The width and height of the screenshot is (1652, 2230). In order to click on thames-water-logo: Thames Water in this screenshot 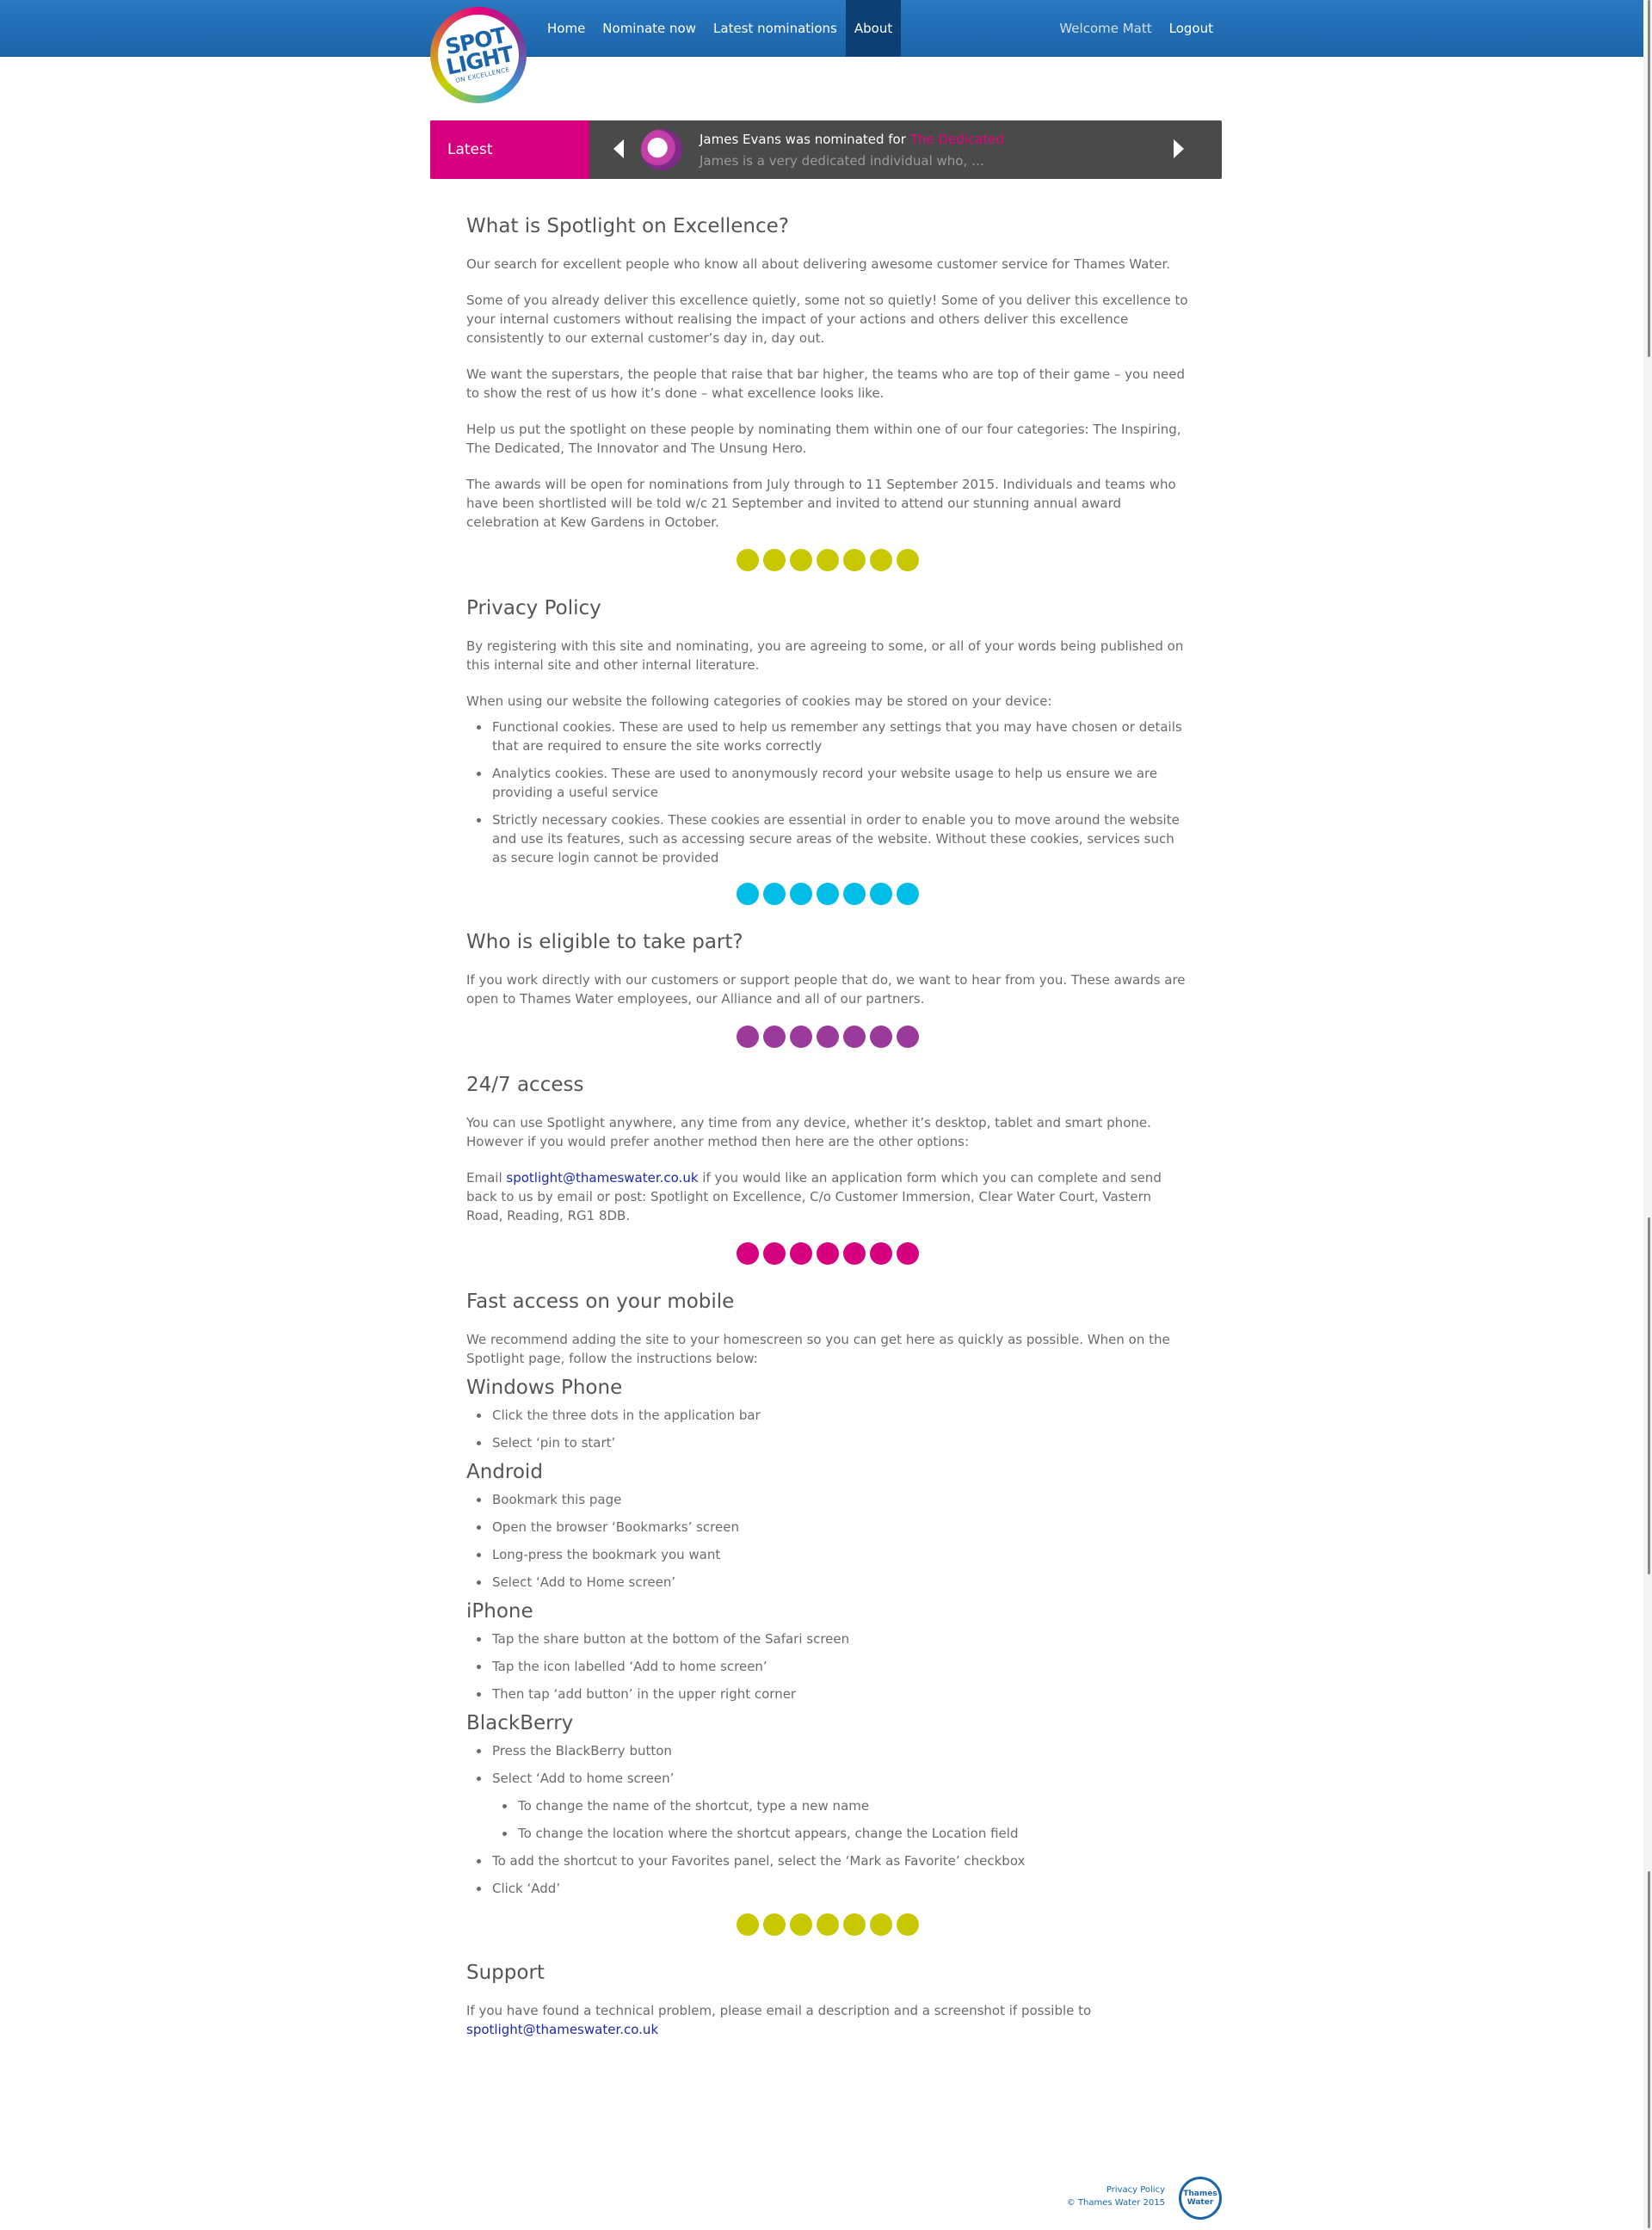, I will do `click(1200, 2198)`.